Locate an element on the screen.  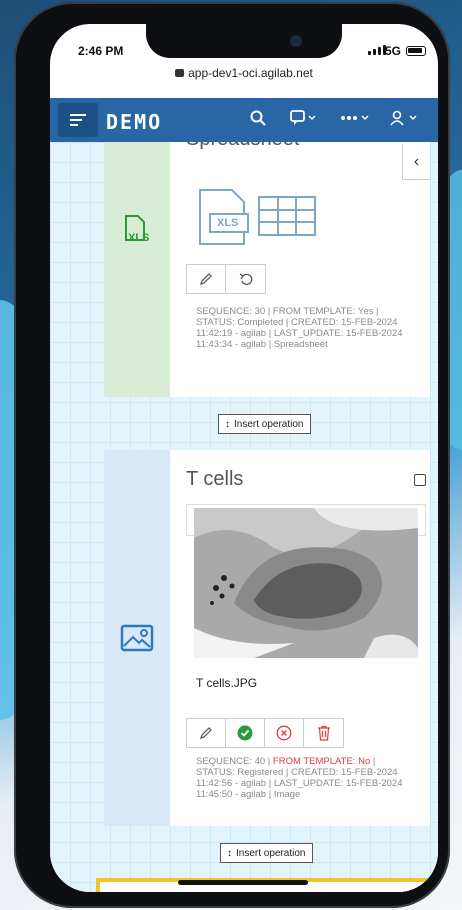
image-icon is located at coordinates (137, 638).